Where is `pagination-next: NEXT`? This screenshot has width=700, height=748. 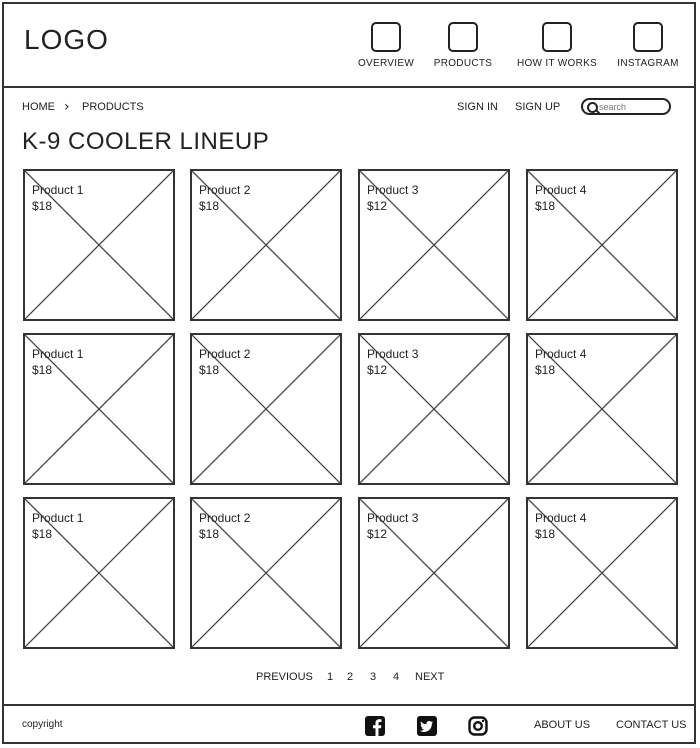 pagination-next: NEXT is located at coordinates (429, 677).